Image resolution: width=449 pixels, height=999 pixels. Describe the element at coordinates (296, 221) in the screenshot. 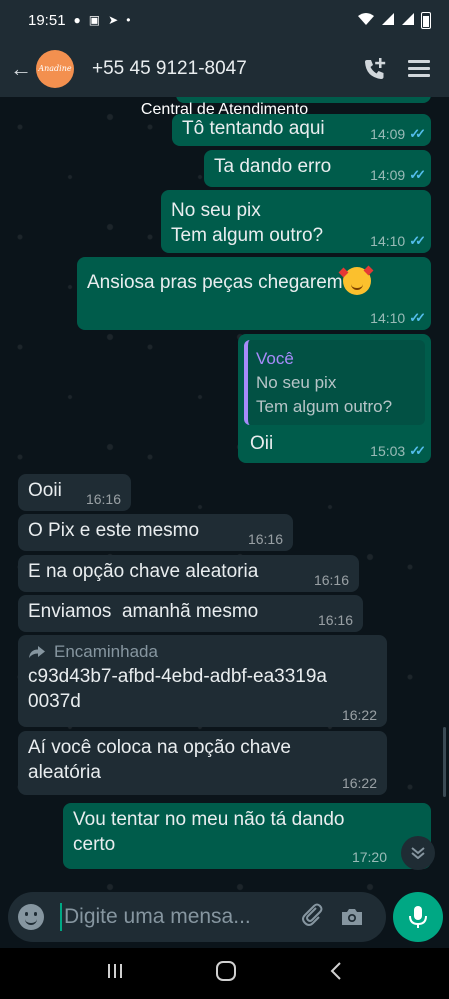

I see `message-bubble-out: No seu pix Tem algum outro? 14:10 ✓✓` at that location.